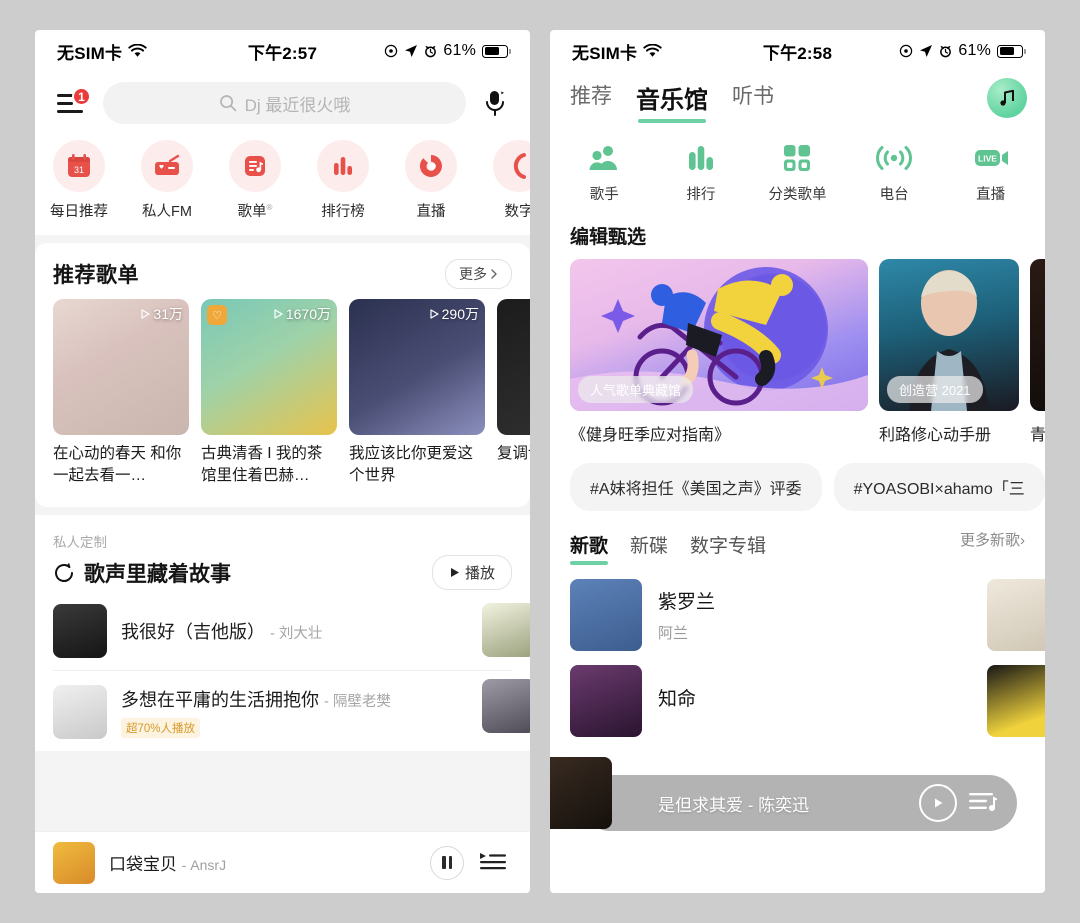 Image resolution: width=1080 pixels, height=923 pixels. I want to click on quick-icon-singer: 歌手, so click(604, 170).